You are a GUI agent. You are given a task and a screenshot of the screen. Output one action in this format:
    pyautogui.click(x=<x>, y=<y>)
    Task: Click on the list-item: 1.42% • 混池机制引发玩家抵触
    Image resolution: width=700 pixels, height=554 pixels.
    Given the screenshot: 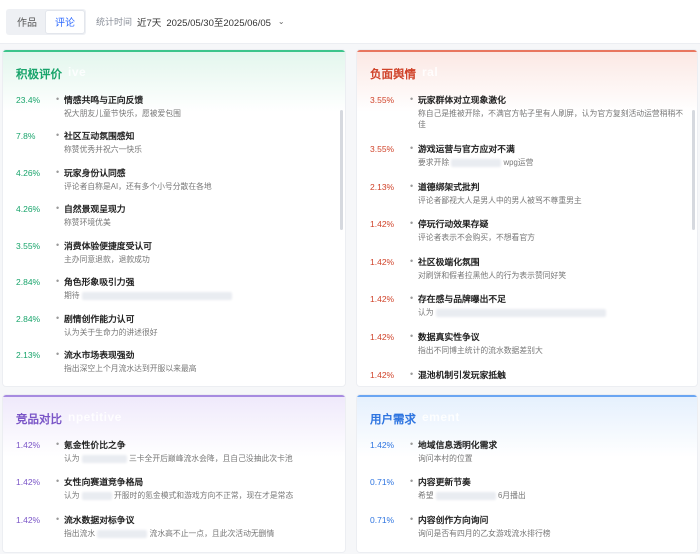 What is the action you would take?
    pyautogui.click(x=528, y=375)
    